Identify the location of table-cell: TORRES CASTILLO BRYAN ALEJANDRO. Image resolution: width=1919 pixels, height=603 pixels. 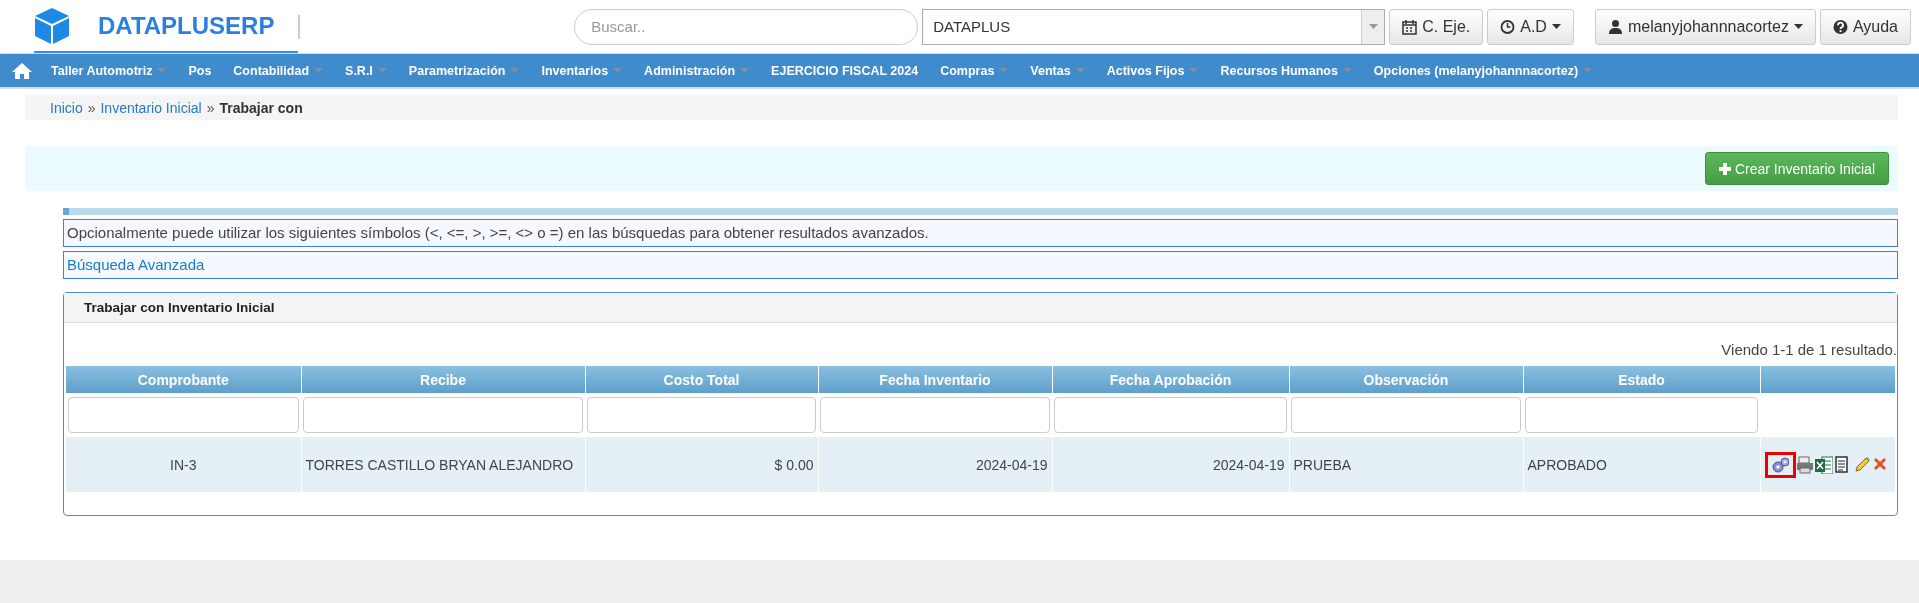
(443, 464).